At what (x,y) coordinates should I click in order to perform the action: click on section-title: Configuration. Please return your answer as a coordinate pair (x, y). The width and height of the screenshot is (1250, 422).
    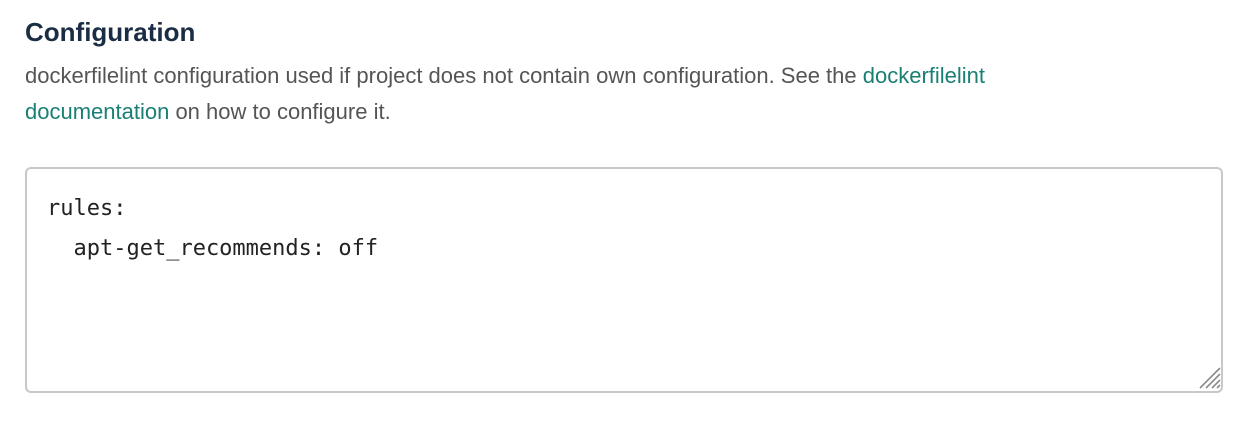
    Looking at the image, I should click on (110, 32).